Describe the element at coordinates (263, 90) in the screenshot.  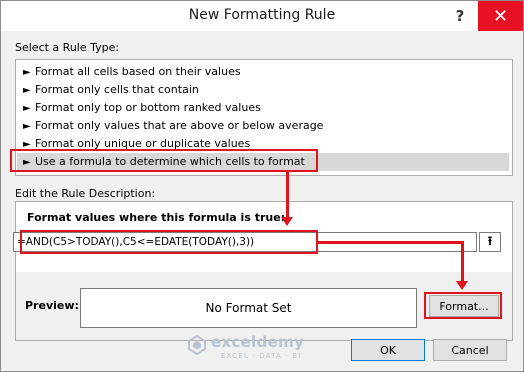
I see `rule-type-item: ► Format only cells that contain` at that location.